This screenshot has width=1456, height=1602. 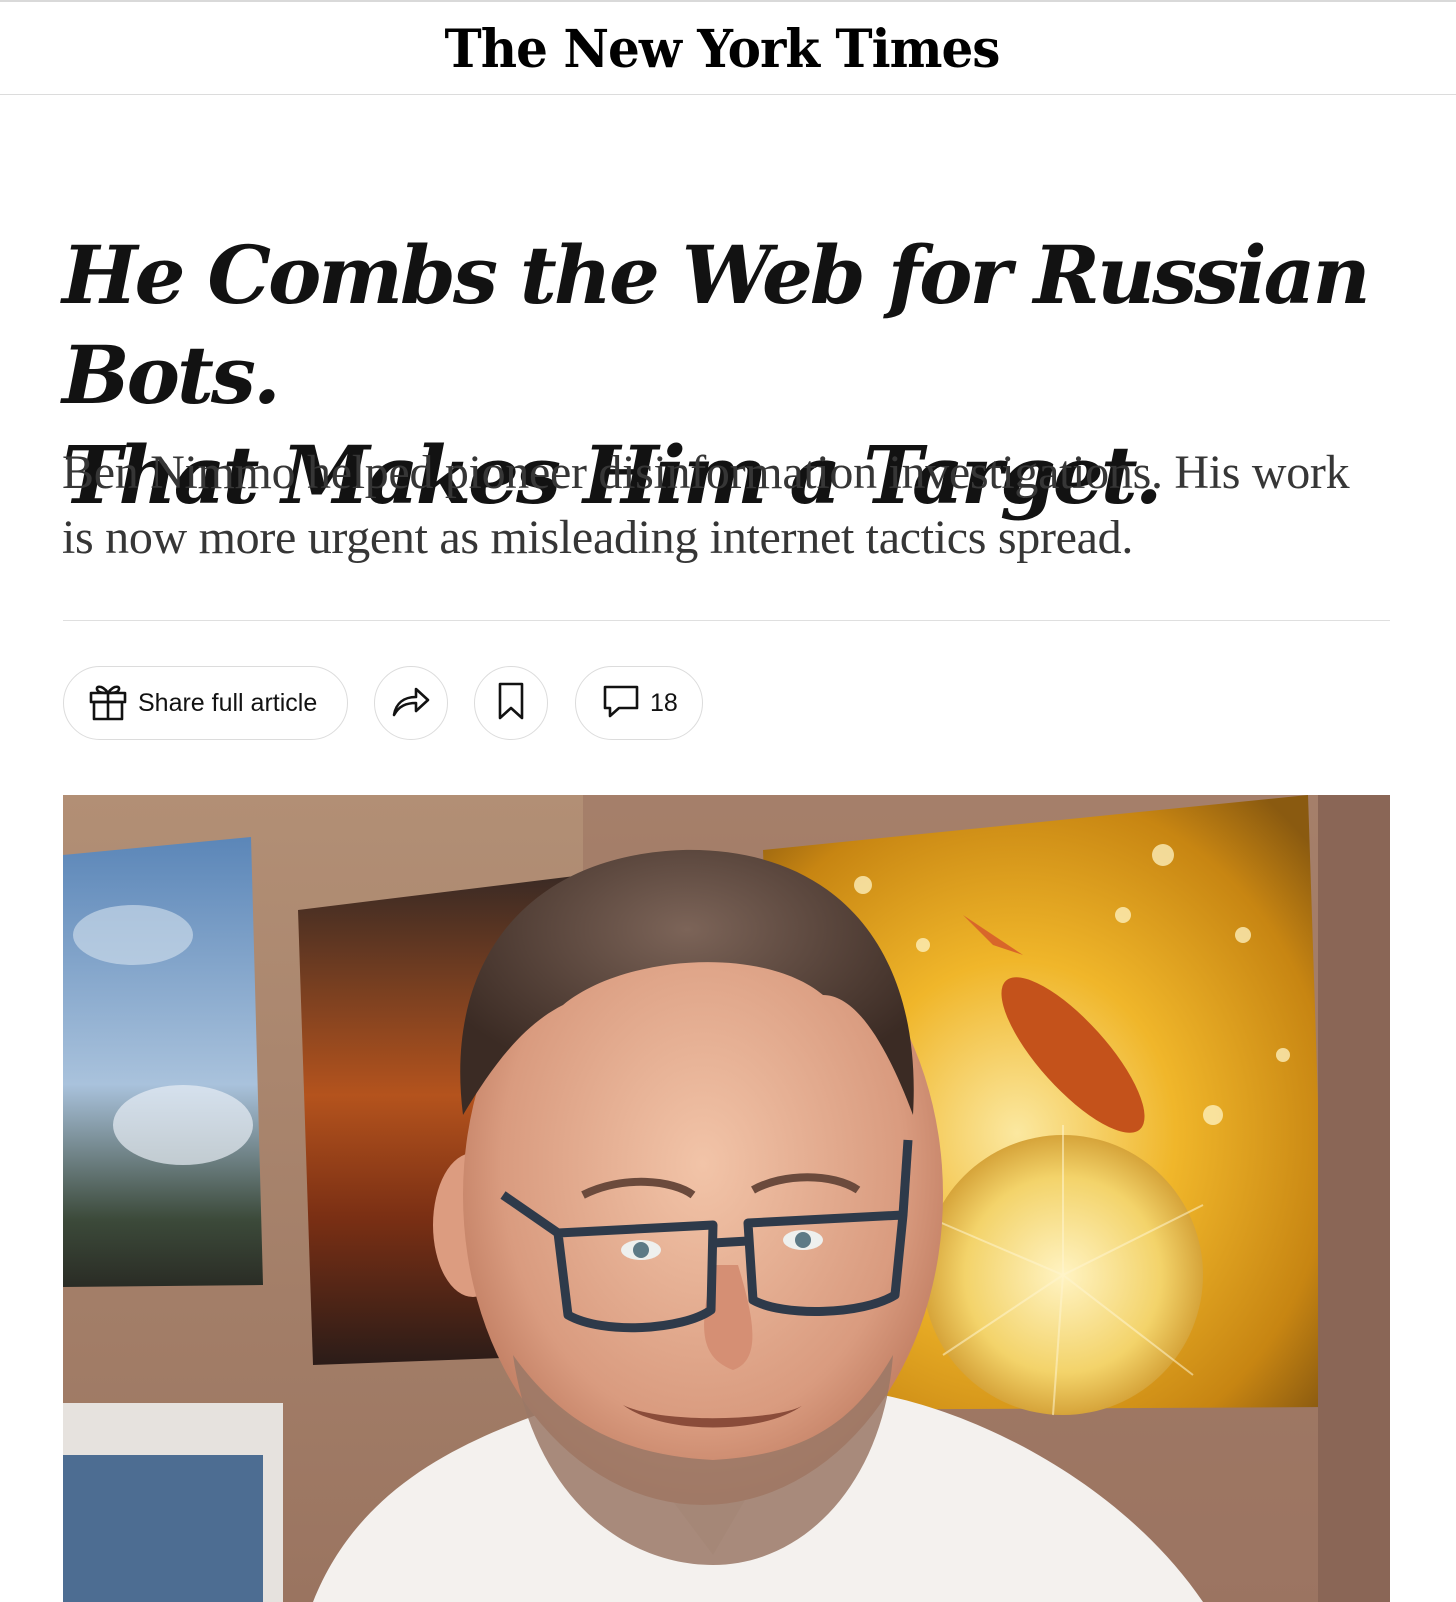 I want to click on comments-button: 18, so click(x=639, y=703).